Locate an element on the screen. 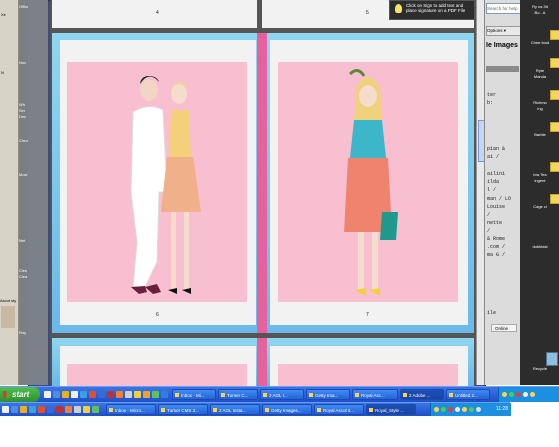 This screenshot has height=447, width=559. panel-line-7: l / is located at coordinates (492, 190).